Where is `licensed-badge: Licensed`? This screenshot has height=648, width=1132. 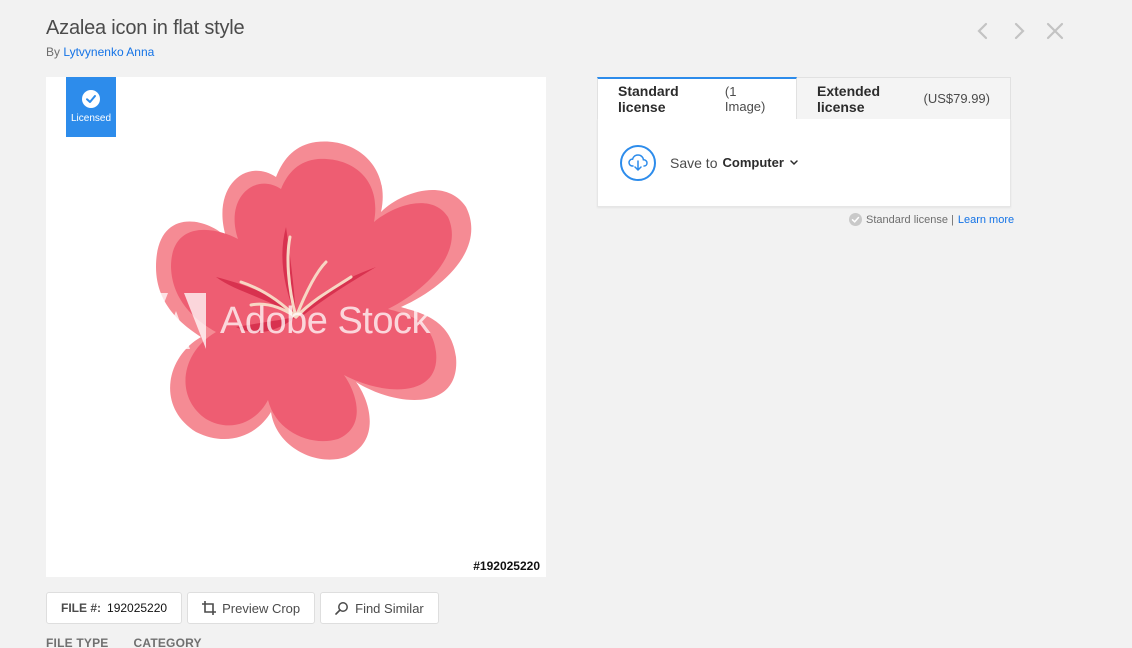 licensed-badge: Licensed is located at coordinates (91, 107).